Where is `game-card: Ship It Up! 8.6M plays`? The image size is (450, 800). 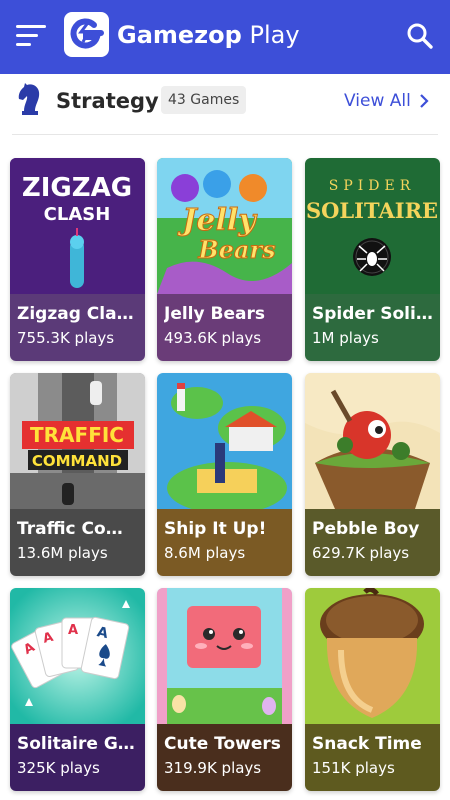
game-card: Ship It Up! 8.6M plays is located at coordinates (224, 474).